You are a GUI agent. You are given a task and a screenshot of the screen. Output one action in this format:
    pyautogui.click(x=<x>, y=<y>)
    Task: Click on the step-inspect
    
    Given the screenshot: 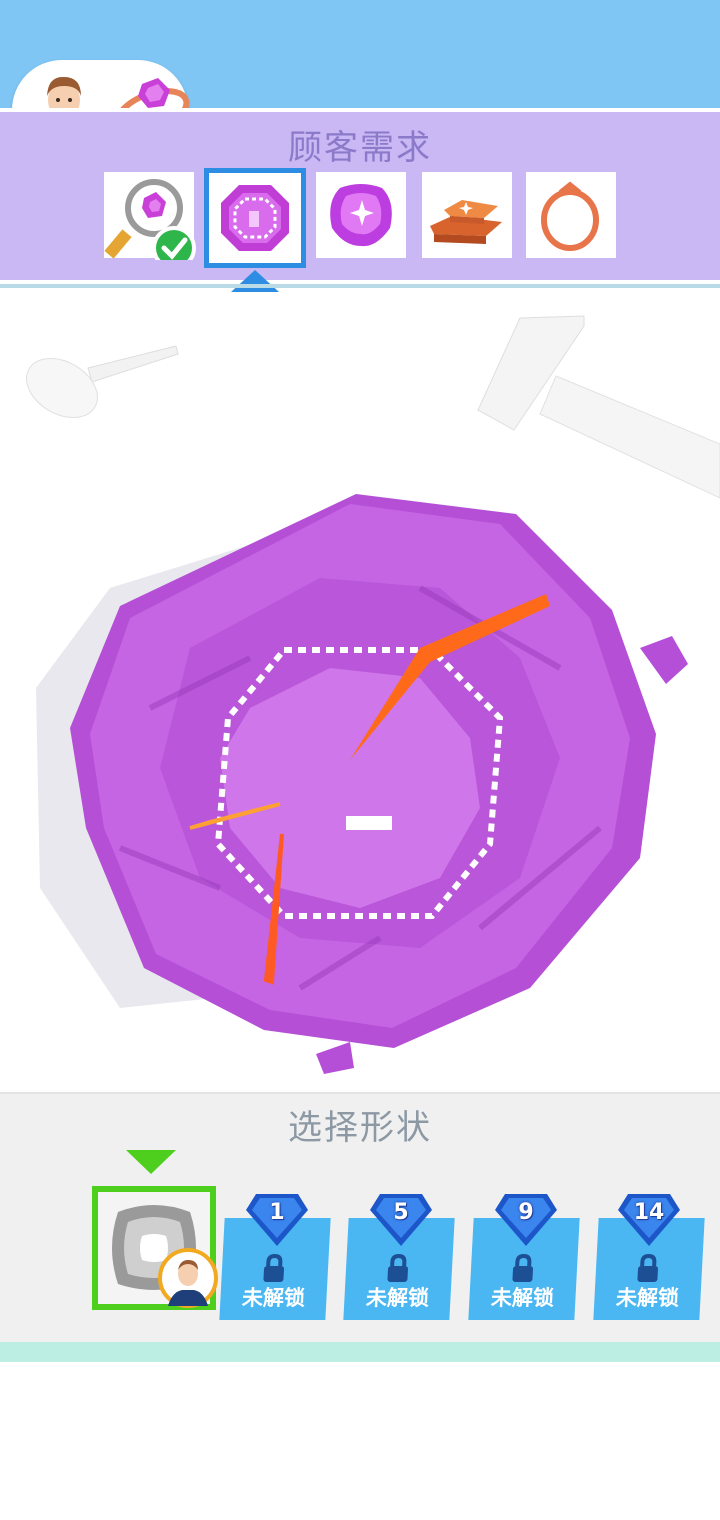 What is the action you would take?
    pyautogui.click(x=150, y=216)
    